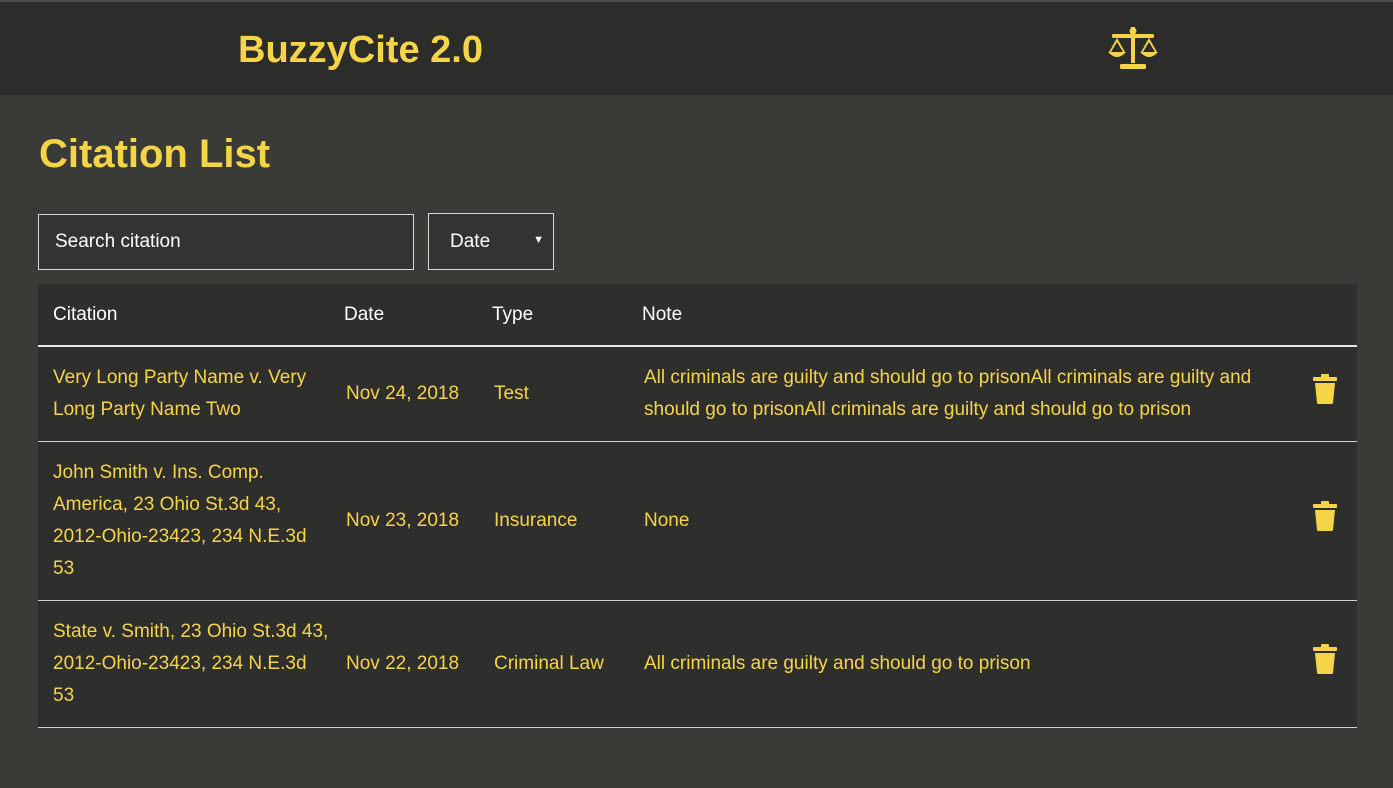  Describe the element at coordinates (403, 520) in the screenshot. I see `date-cell: Nov 23, 2018` at that location.